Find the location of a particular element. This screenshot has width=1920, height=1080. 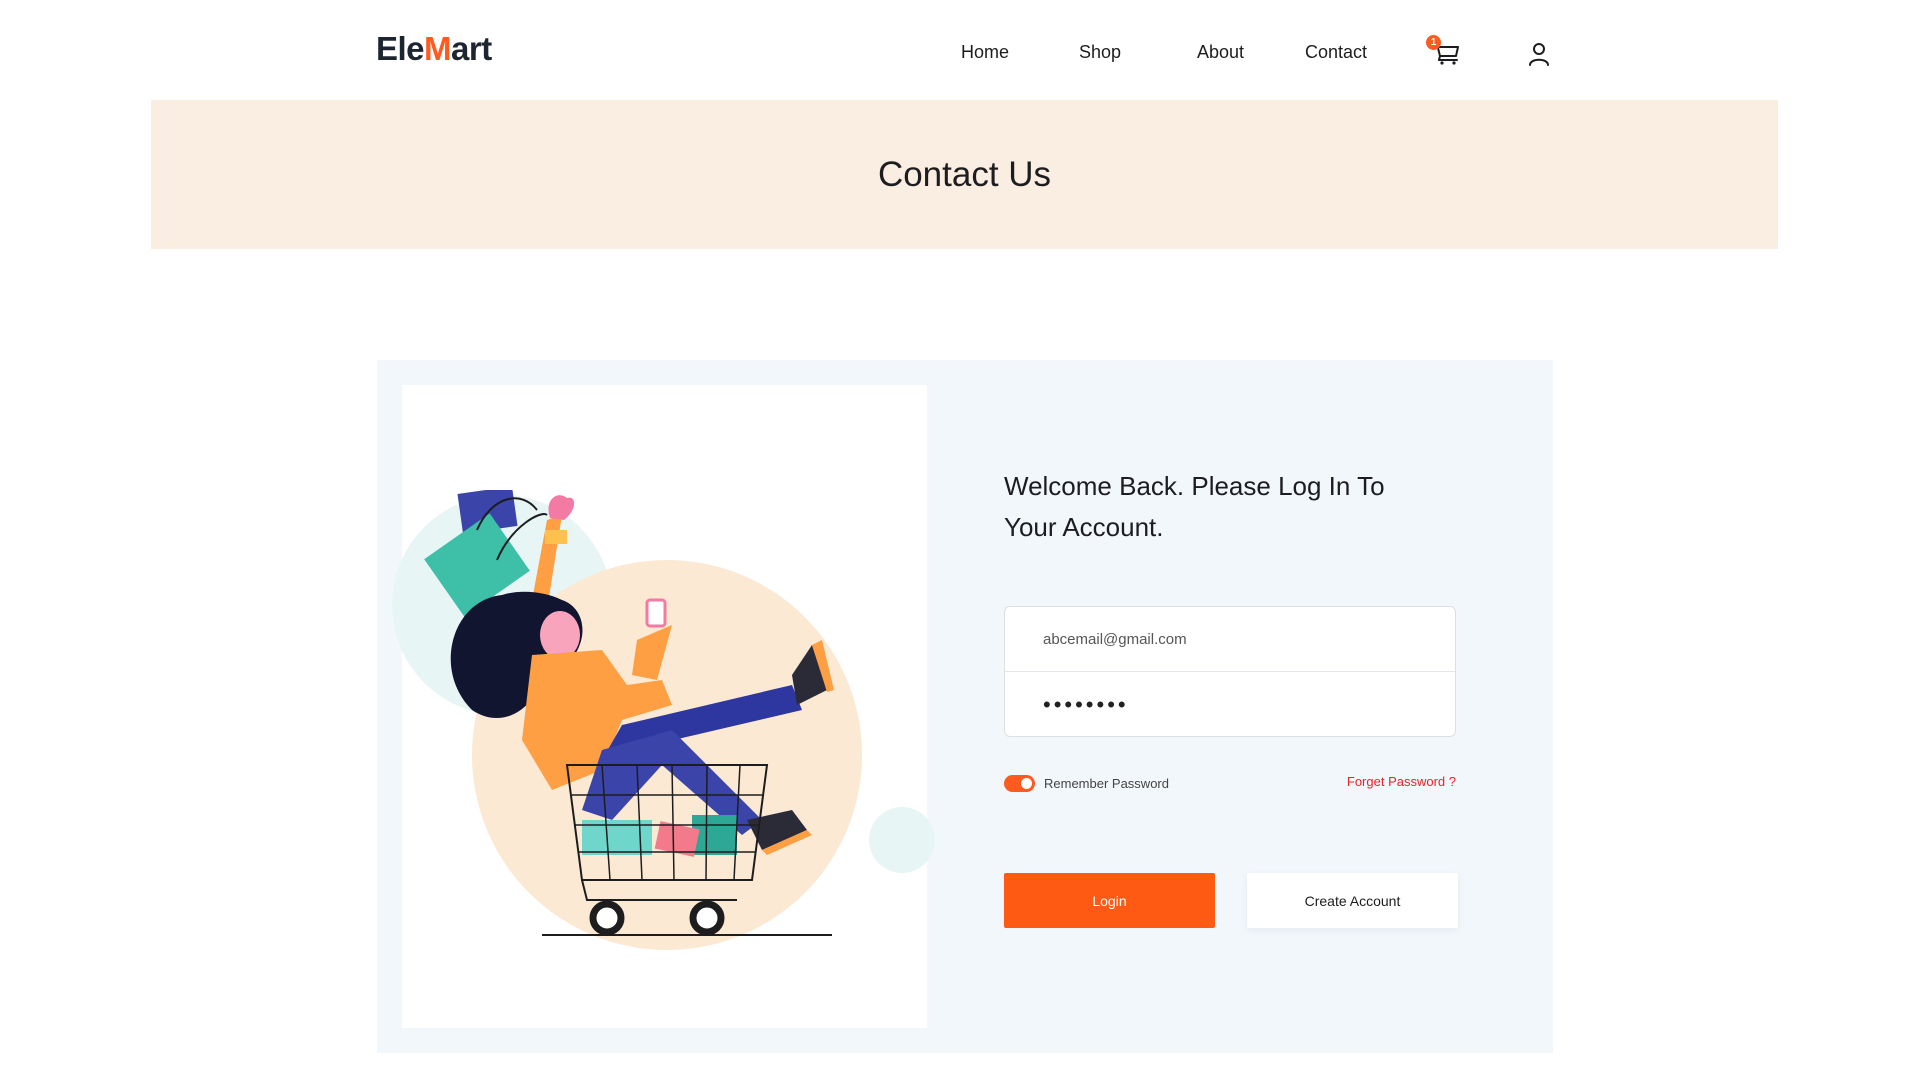

nav-about: About is located at coordinates (1220, 52).